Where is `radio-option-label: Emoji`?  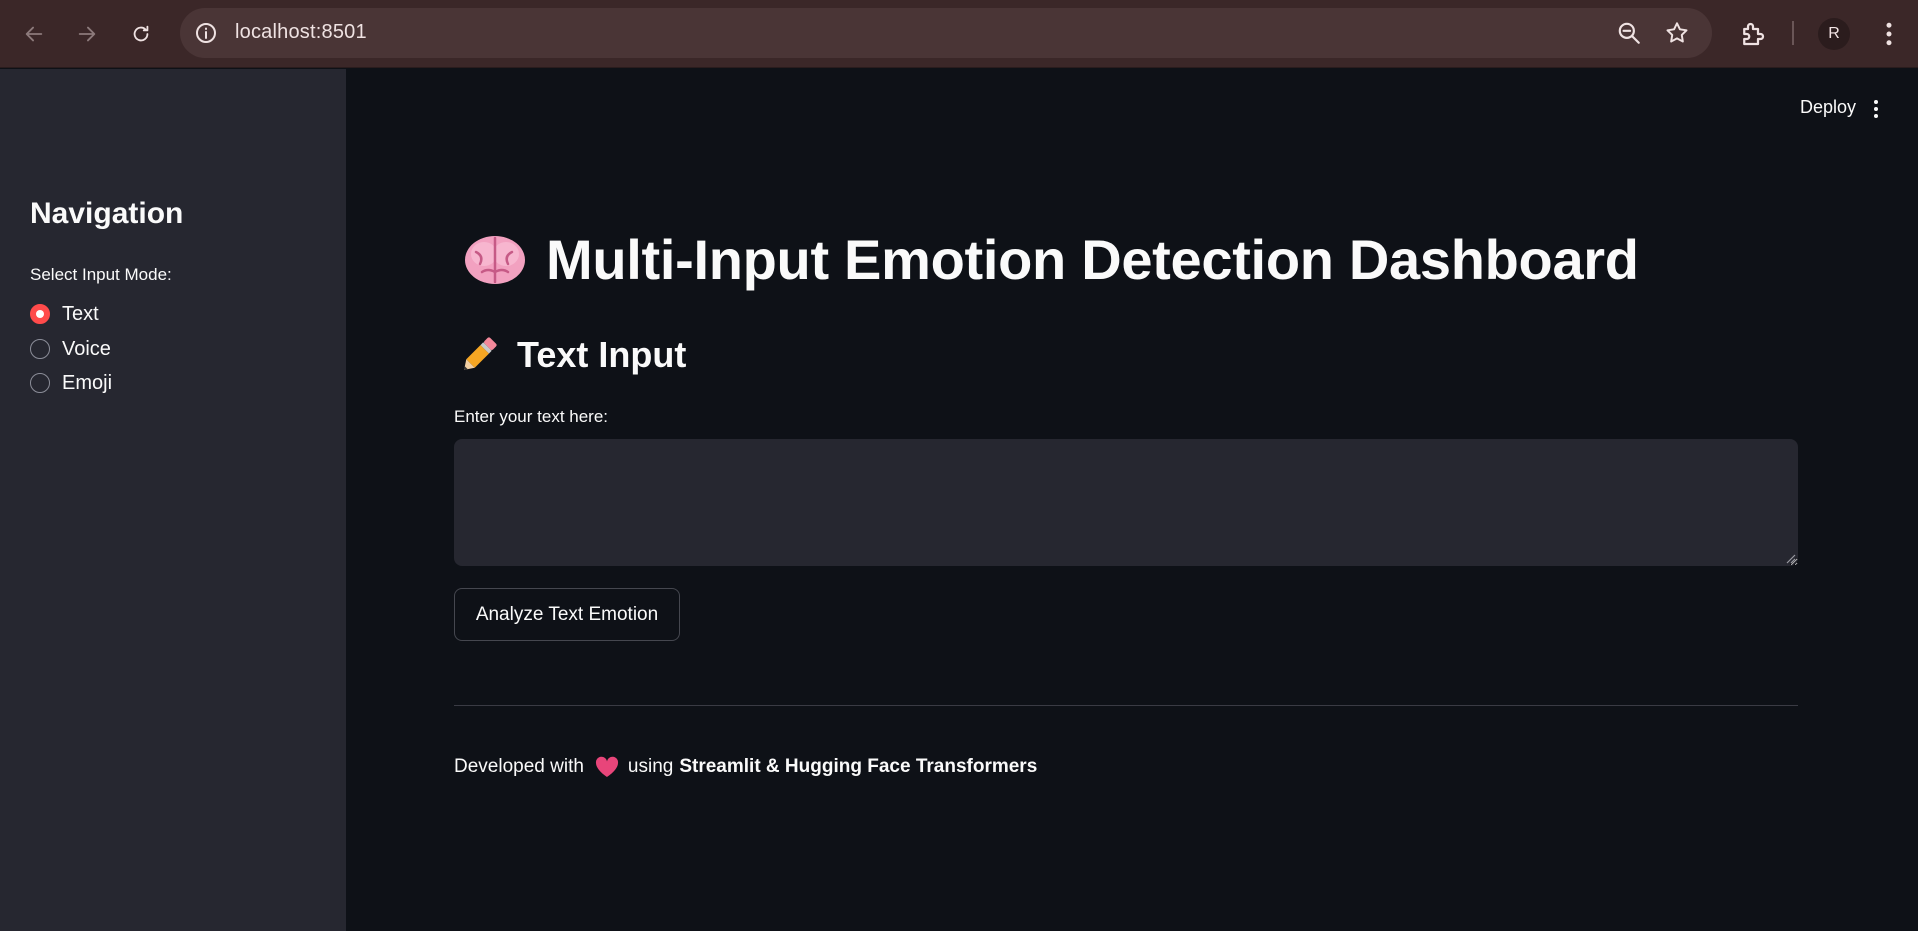
radio-option-label: Emoji is located at coordinates (87, 383).